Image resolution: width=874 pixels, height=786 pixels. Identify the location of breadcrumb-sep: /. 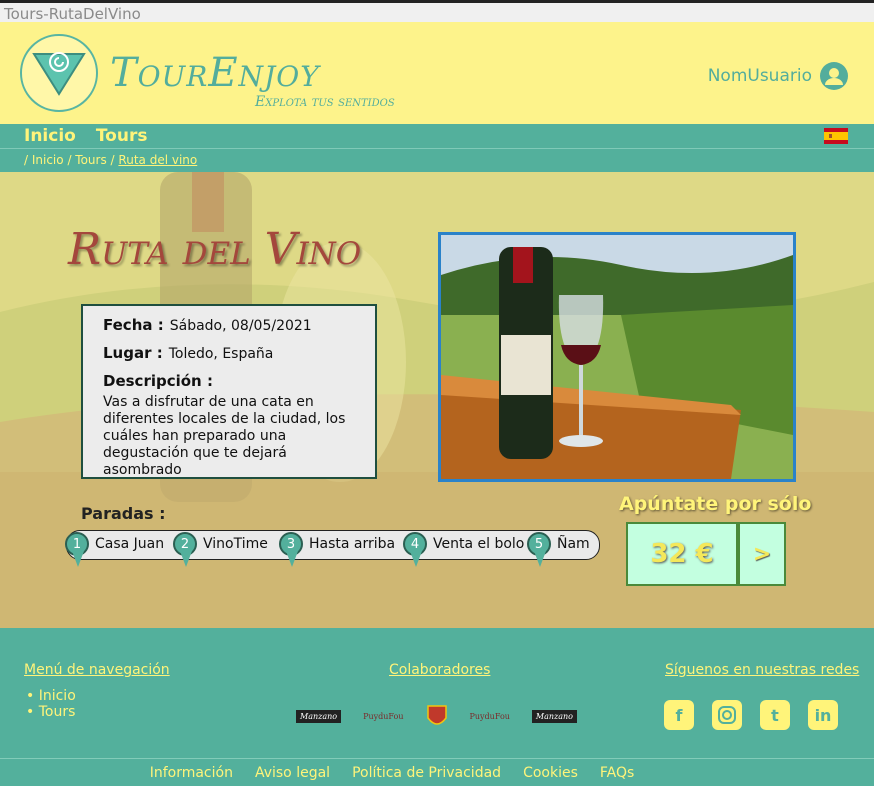
(112, 160).